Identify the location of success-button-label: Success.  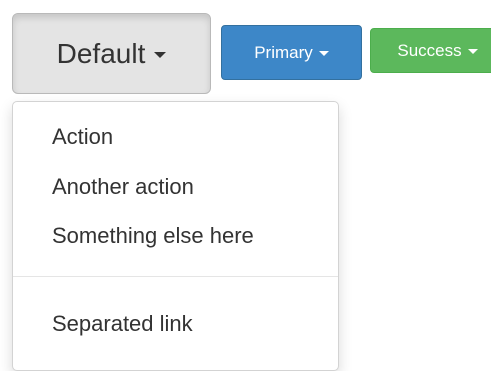
(429, 50).